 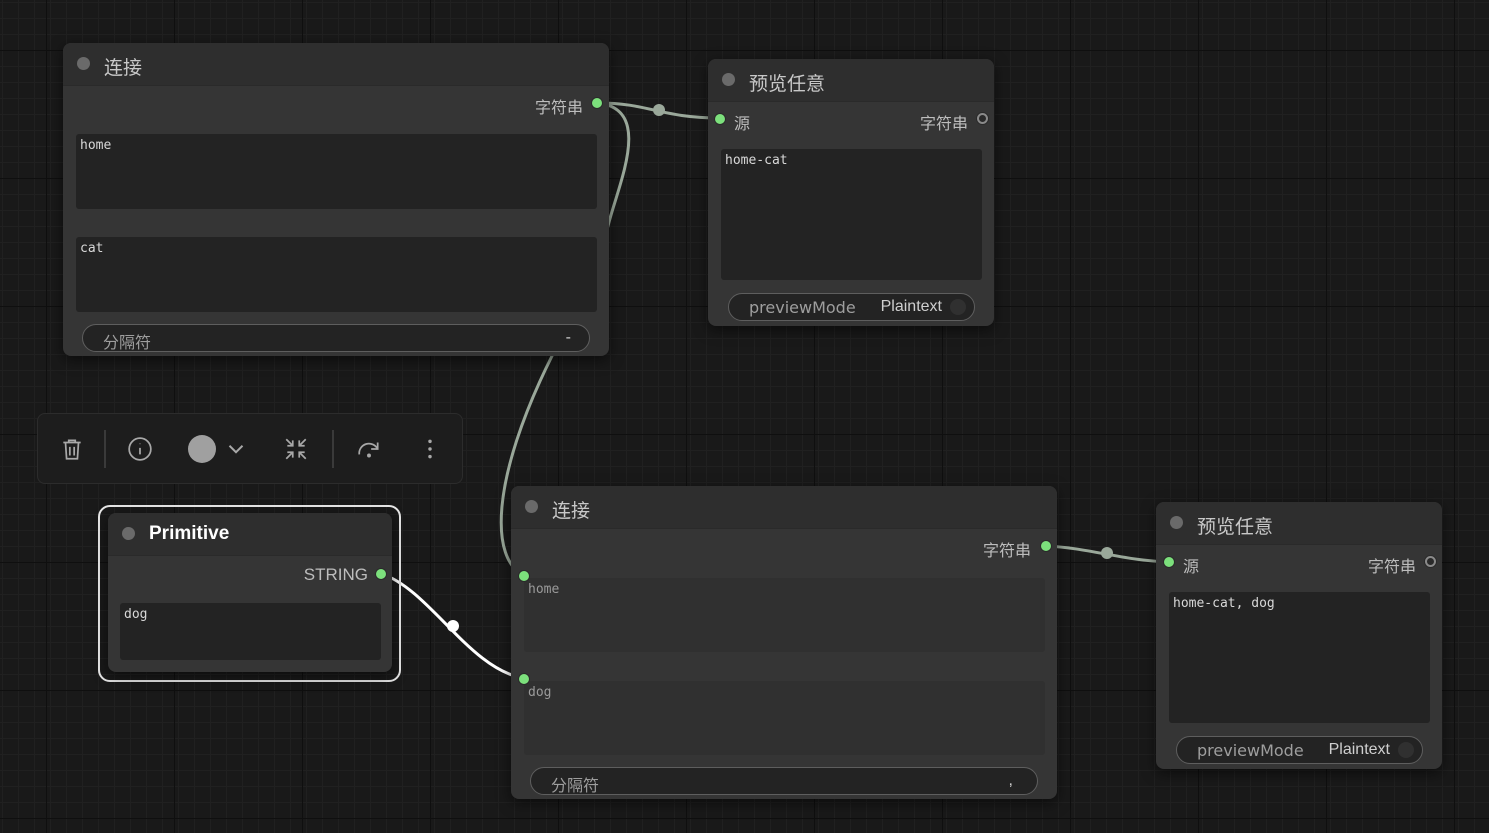 I want to click on concat-node-1: 连接 字符串 home cat 分隔符 -, so click(x=336, y=199).